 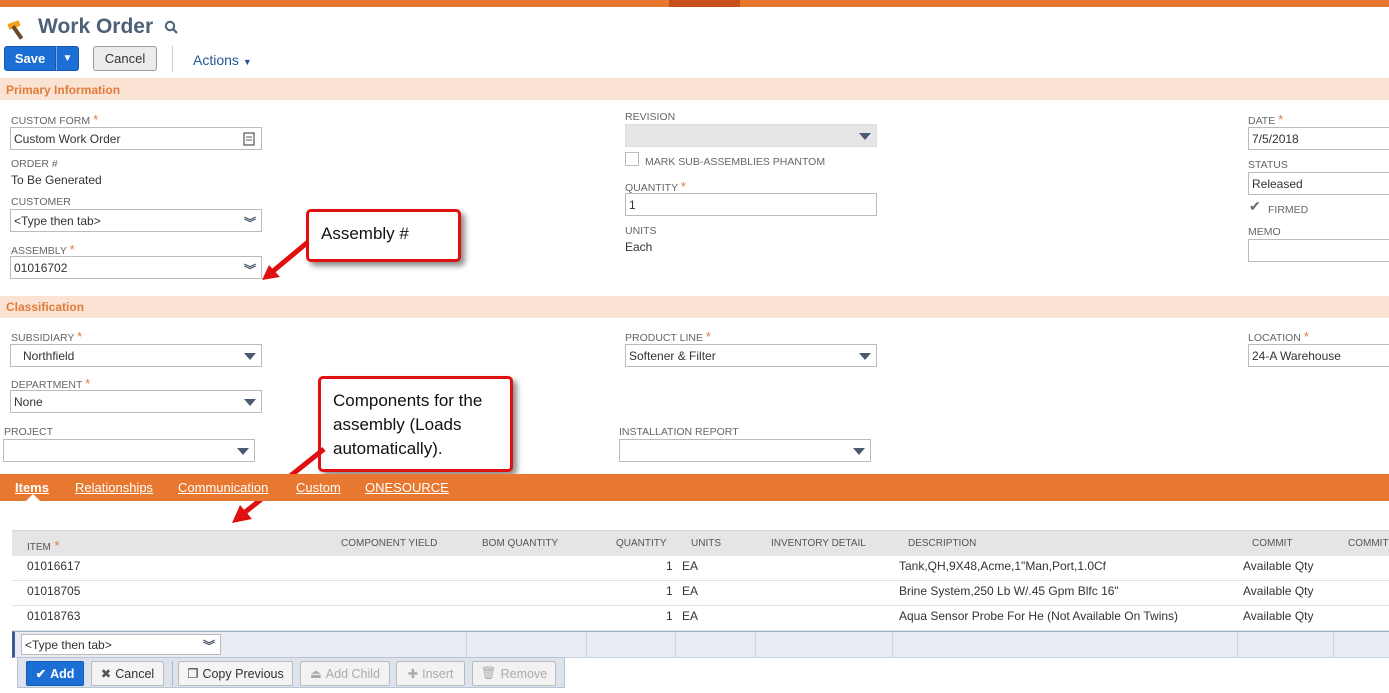 What do you see at coordinates (318, 487) in the screenshot?
I see `tab-custom: Custom` at bounding box center [318, 487].